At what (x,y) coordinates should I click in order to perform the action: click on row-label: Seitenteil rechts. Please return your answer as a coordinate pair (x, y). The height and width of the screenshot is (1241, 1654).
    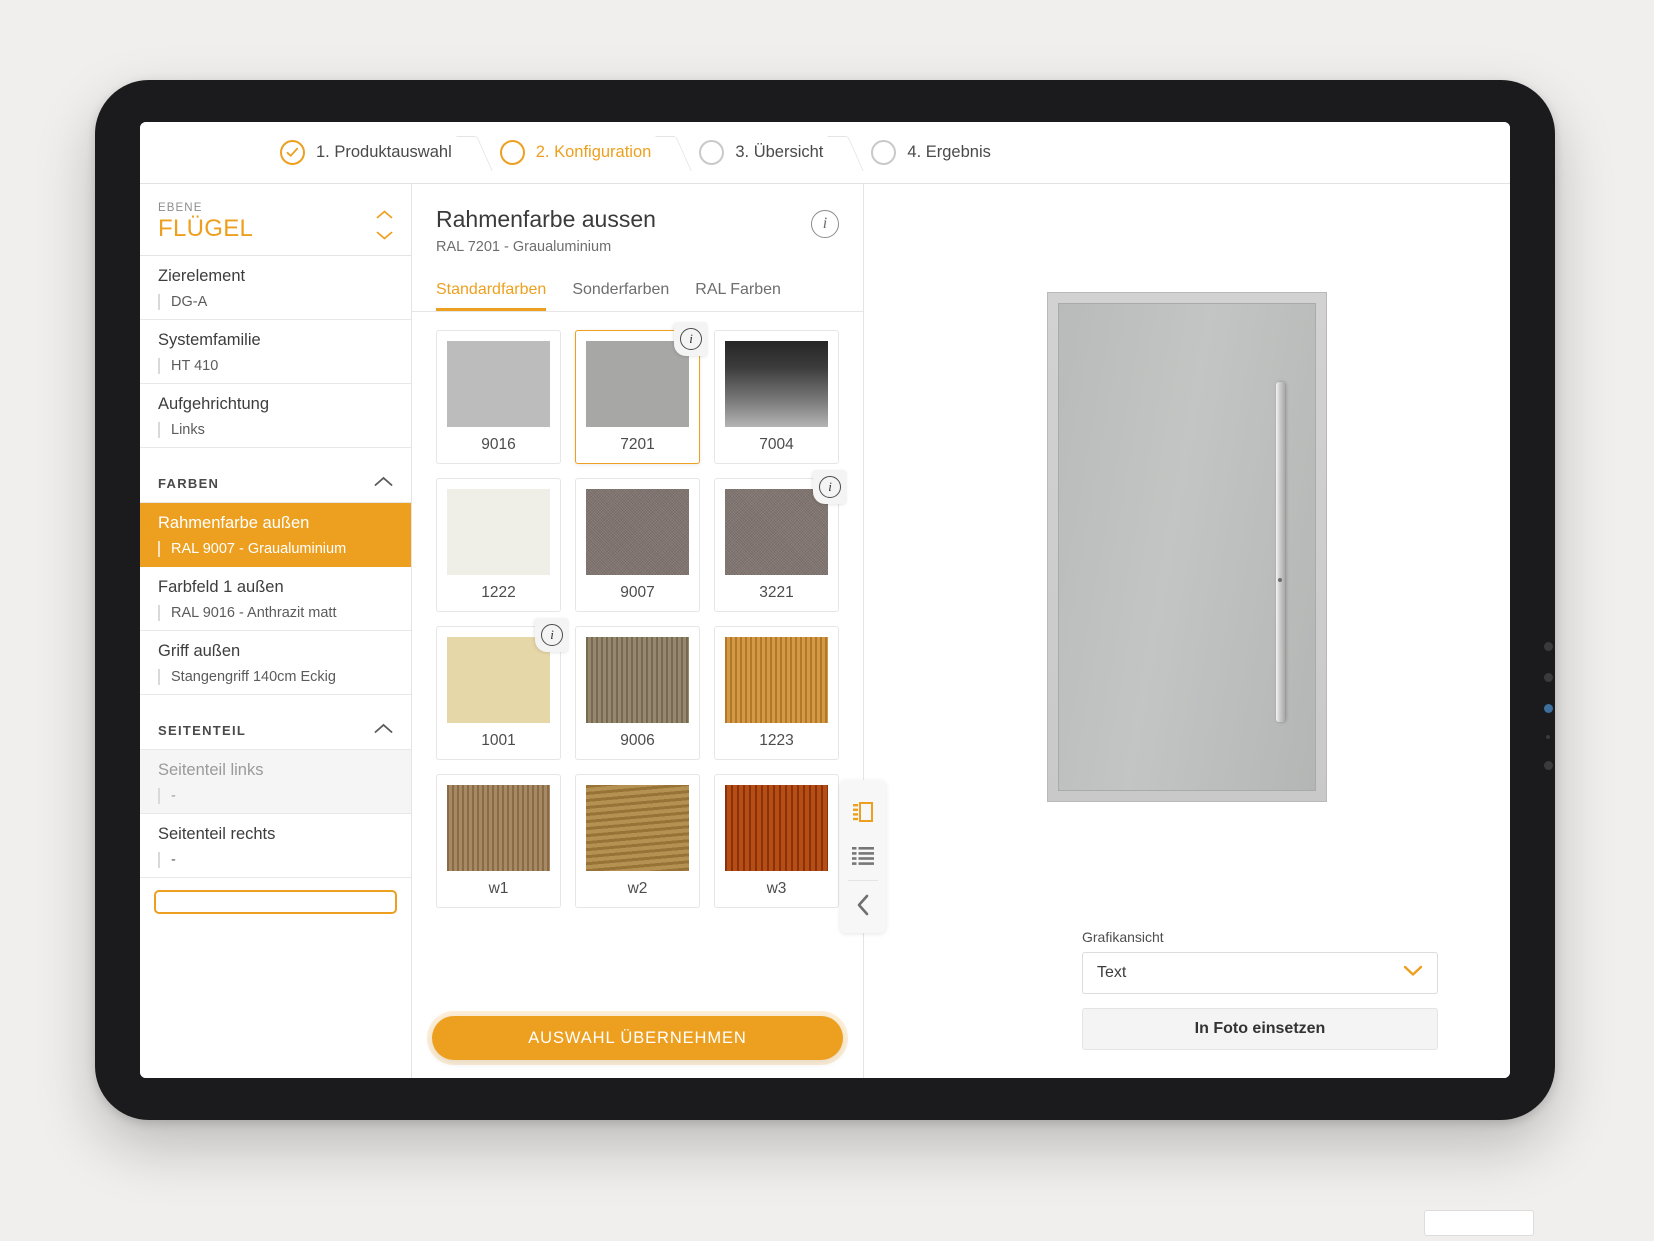
    Looking at the image, I should click on (217, 834).